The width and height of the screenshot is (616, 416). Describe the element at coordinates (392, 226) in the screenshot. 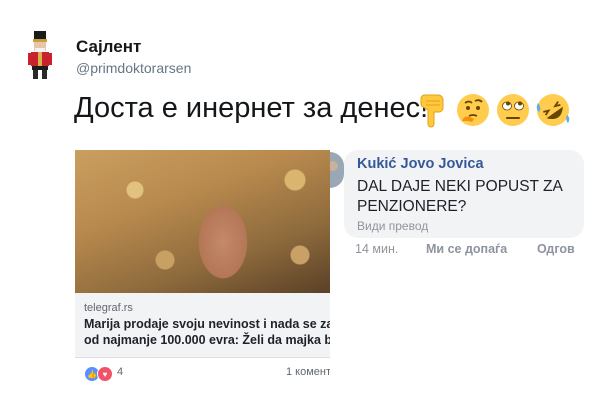

I see `see-translation-link: Види превод` at that location.